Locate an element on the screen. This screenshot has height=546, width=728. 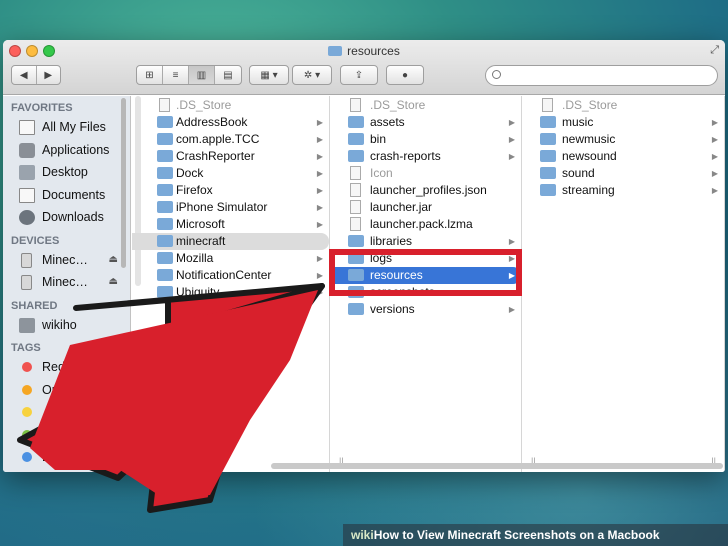
sidebar-tag-green is located at coordinates (66, 435).